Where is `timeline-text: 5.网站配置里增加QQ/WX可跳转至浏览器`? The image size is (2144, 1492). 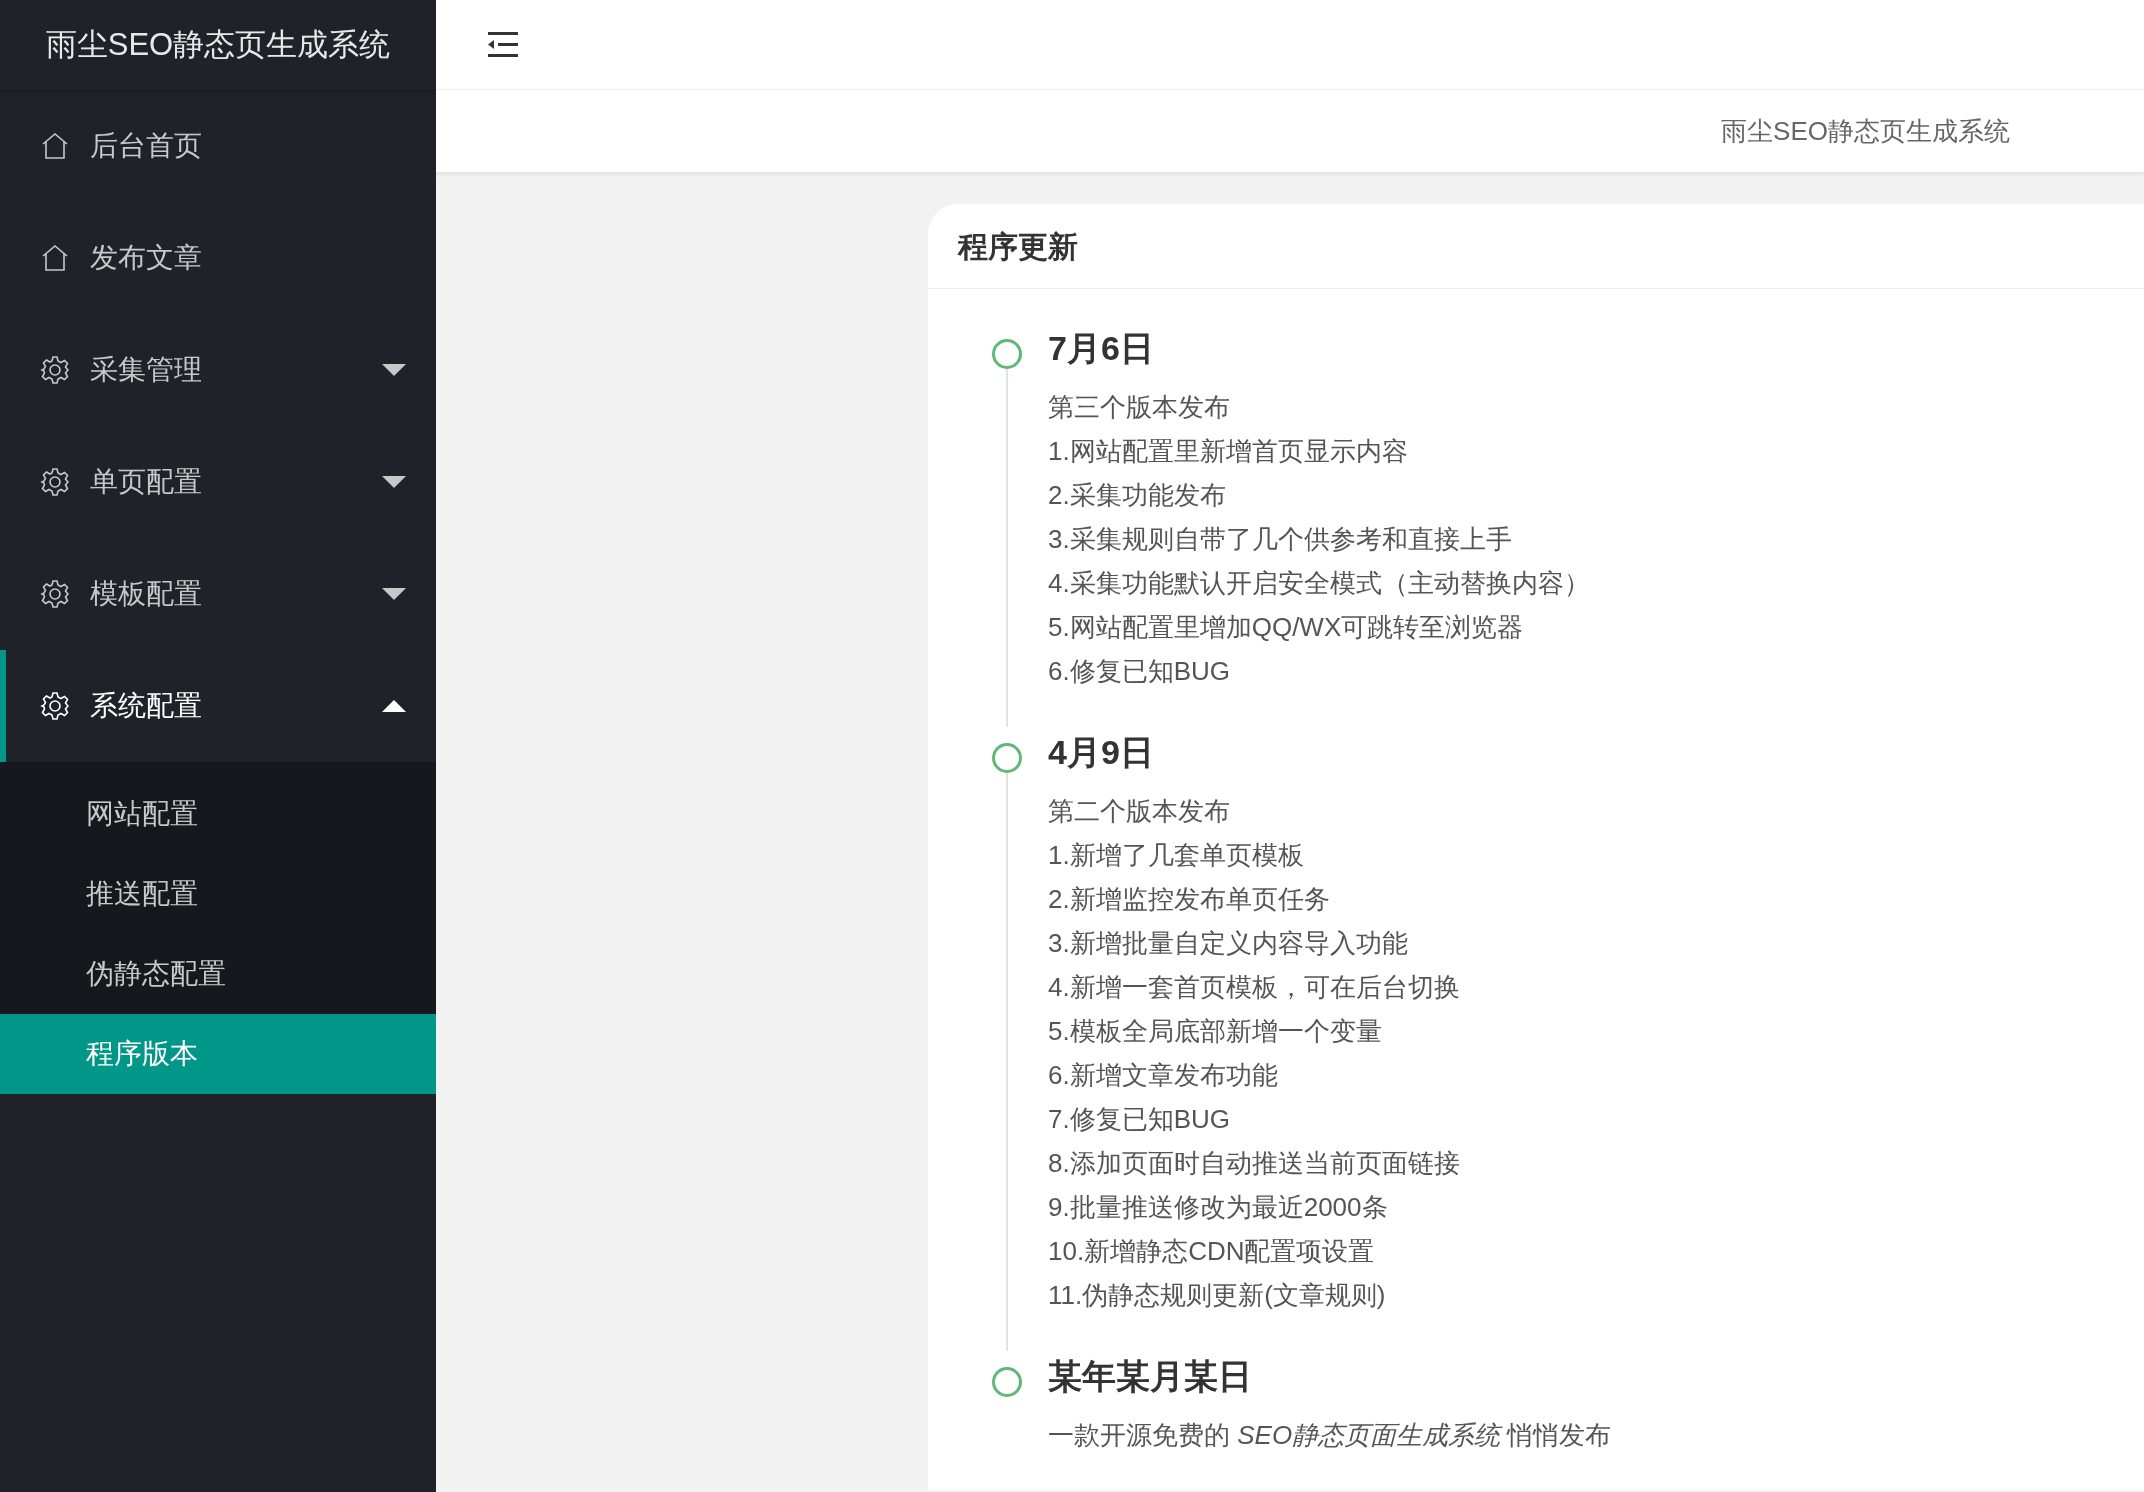 timeline-text: 5.网站配置里增加QQ/WX可跳转至浏览器 is located at coordinates (1286, 627).